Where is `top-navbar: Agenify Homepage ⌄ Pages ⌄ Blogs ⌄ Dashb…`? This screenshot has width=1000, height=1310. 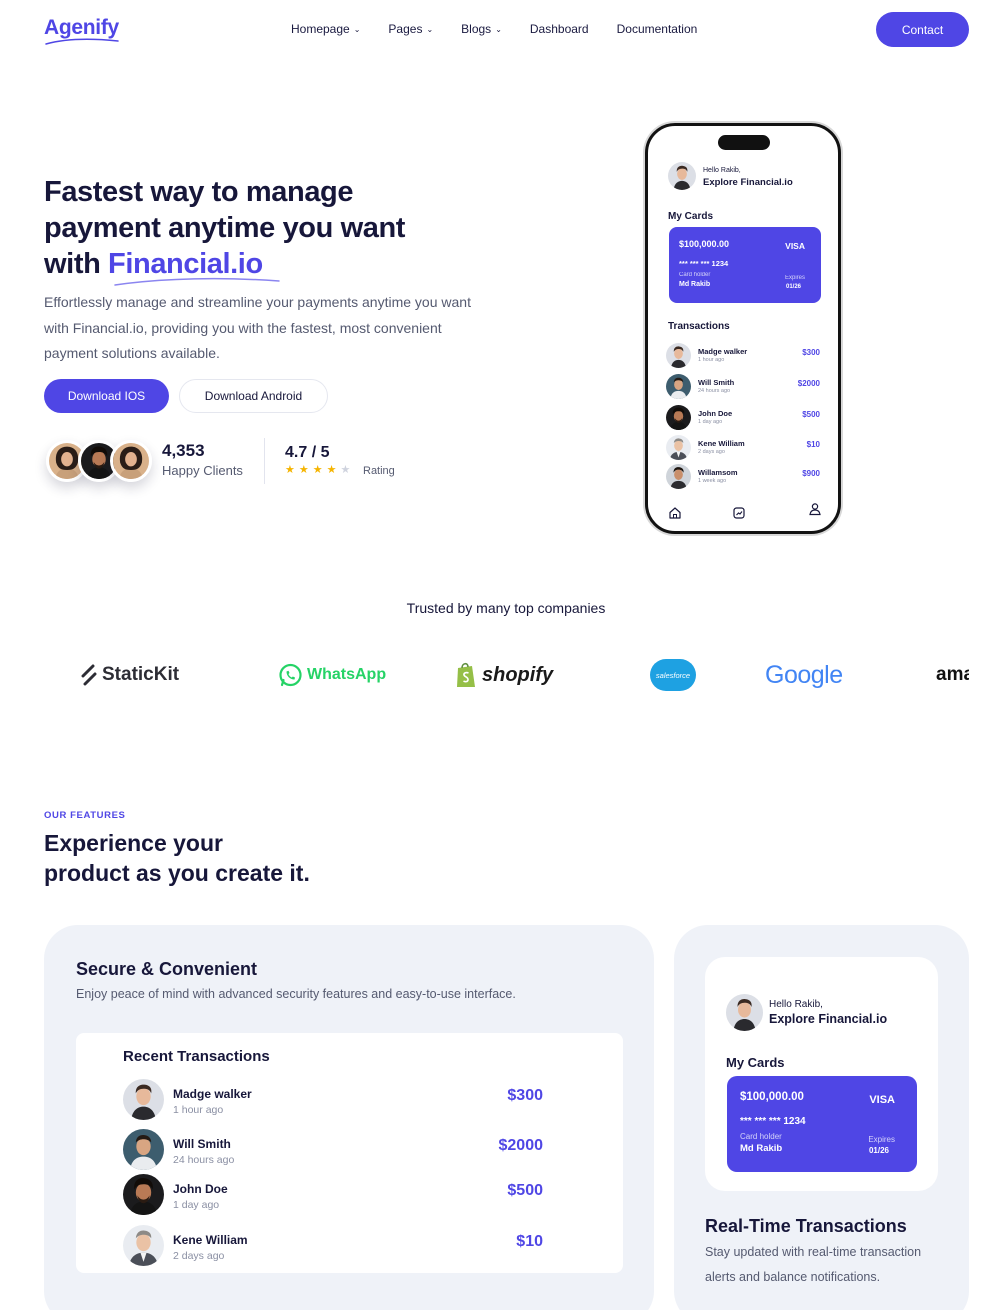 top-navbar: Agenify Homepage ⌄ Pages ⌄ Blogs ⌄ Dashb… is located at coordinates (500, 30).